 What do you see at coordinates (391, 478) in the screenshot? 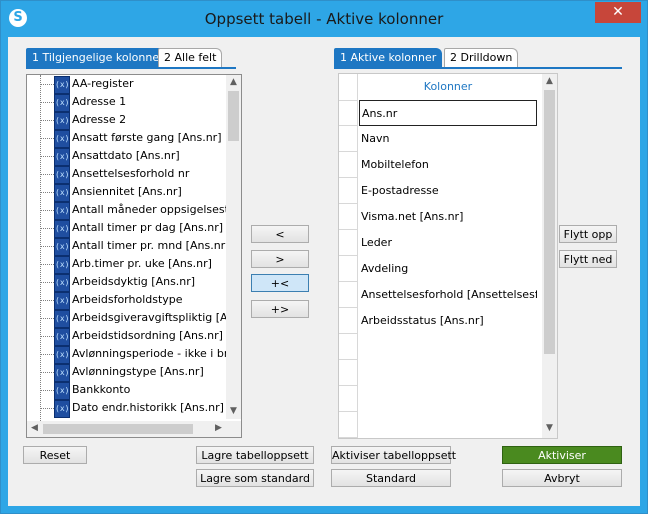
I see `standard-button: Standard` at bounding box center [391, 478].